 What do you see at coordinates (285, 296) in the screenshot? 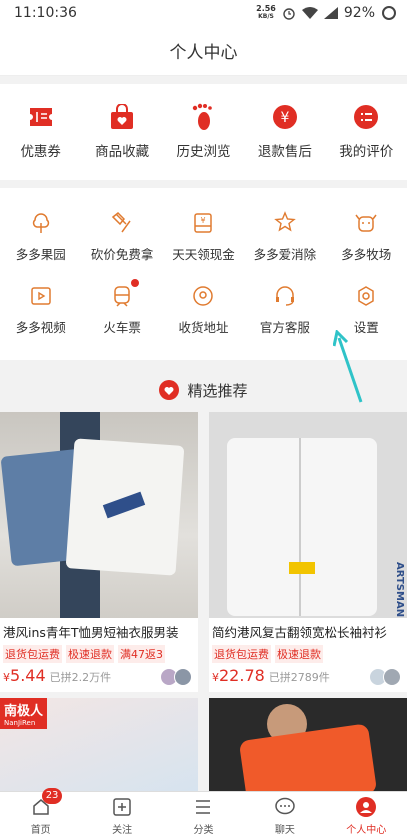
I see `headset-icon` at bounding box center [285, 296].